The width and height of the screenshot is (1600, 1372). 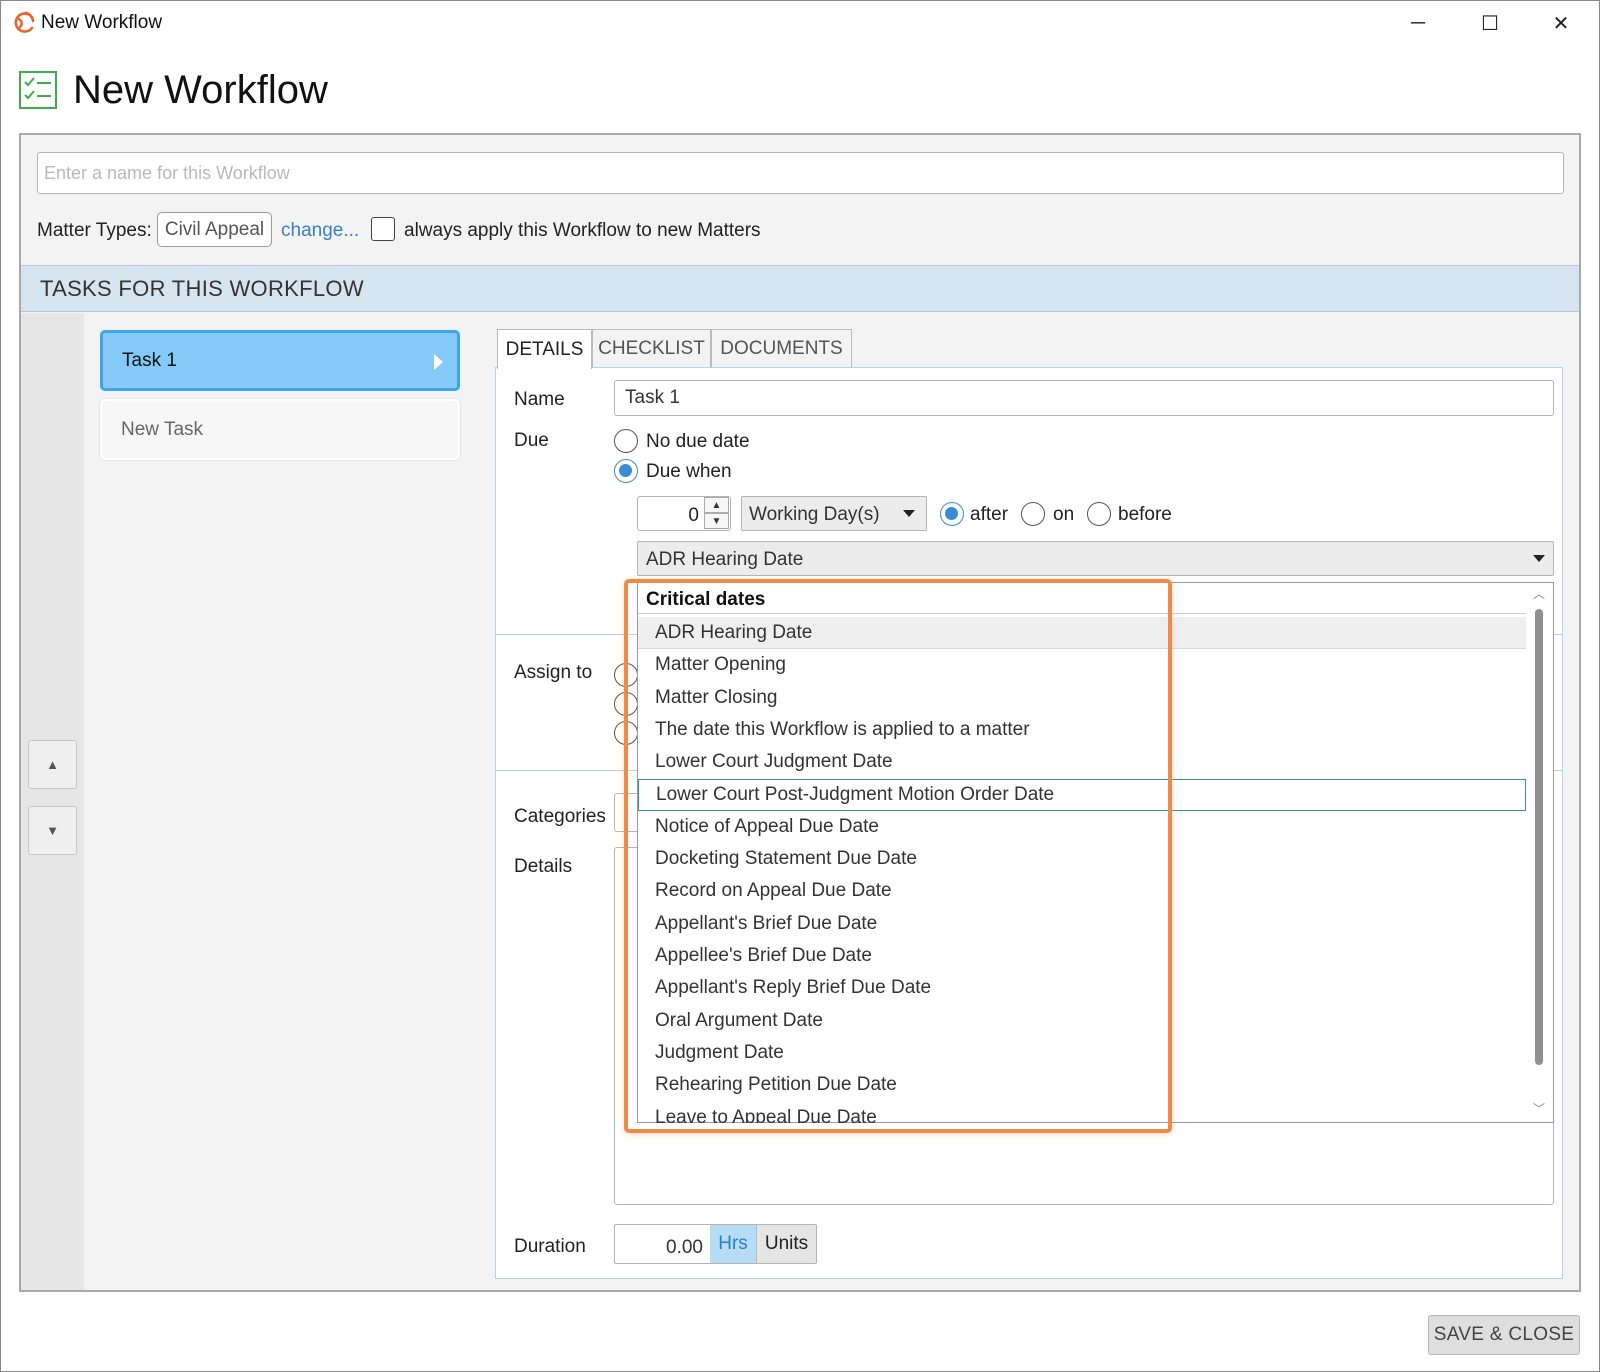 What do you see at coordinates (1084, 398) in the screenshot?
I see `task-name-field: Task 1` at bounding box center [1084, 398].